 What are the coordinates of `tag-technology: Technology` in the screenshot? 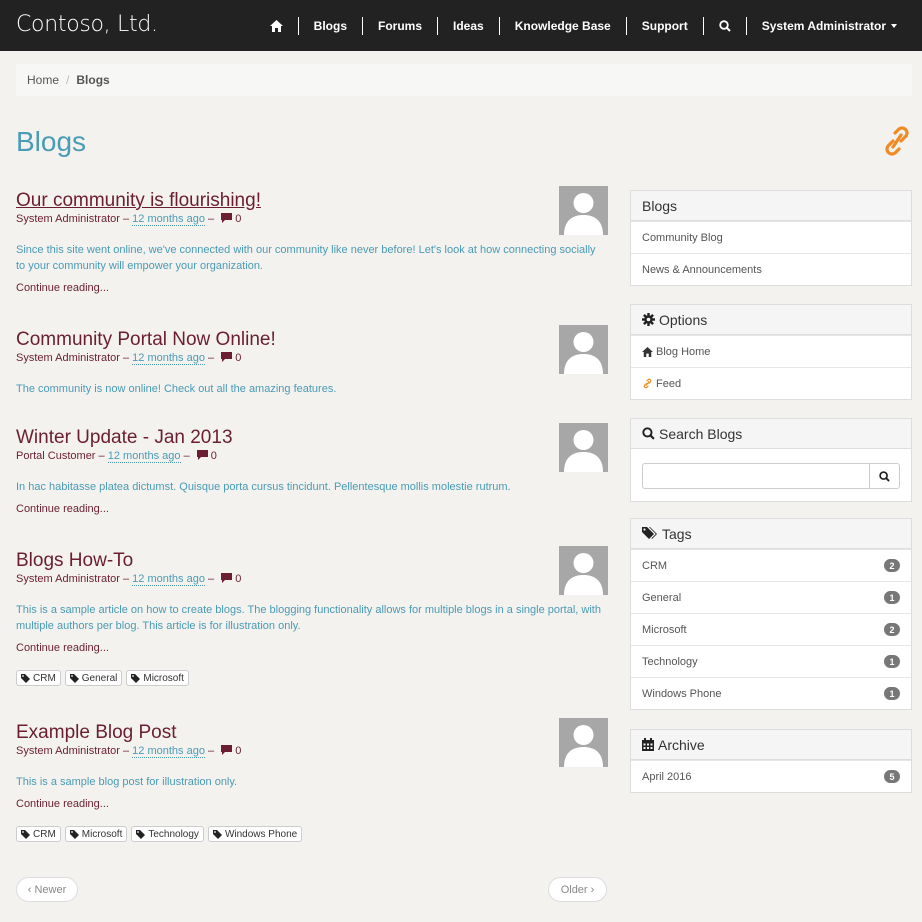 It's located at (167, 834).